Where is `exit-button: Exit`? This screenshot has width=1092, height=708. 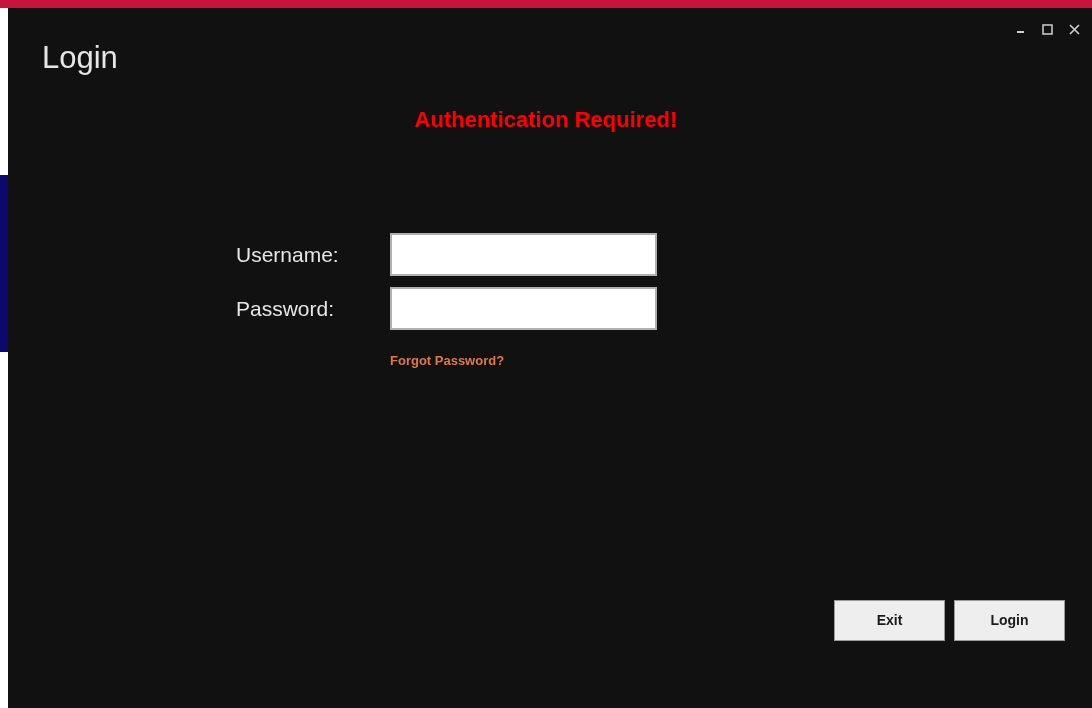 exit-button: Exit is located at coordinates (889, 620).